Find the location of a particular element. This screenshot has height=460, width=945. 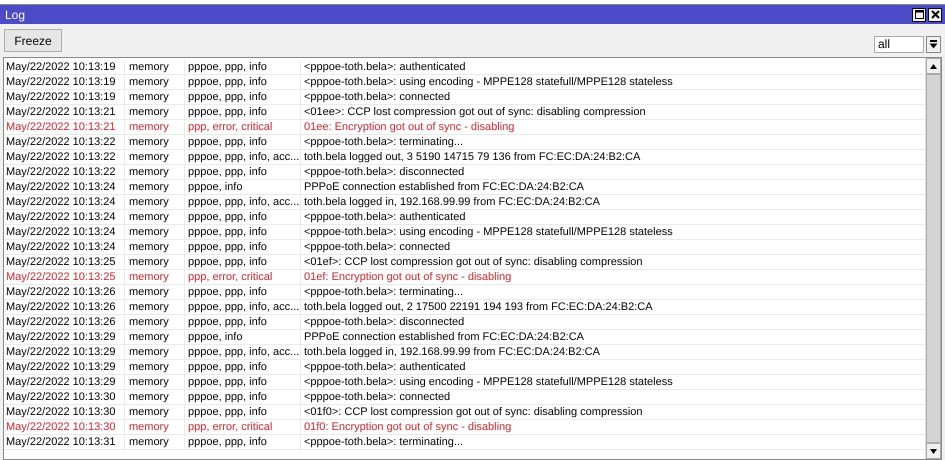

scroll-up-button is located at coordinates (933, 66).